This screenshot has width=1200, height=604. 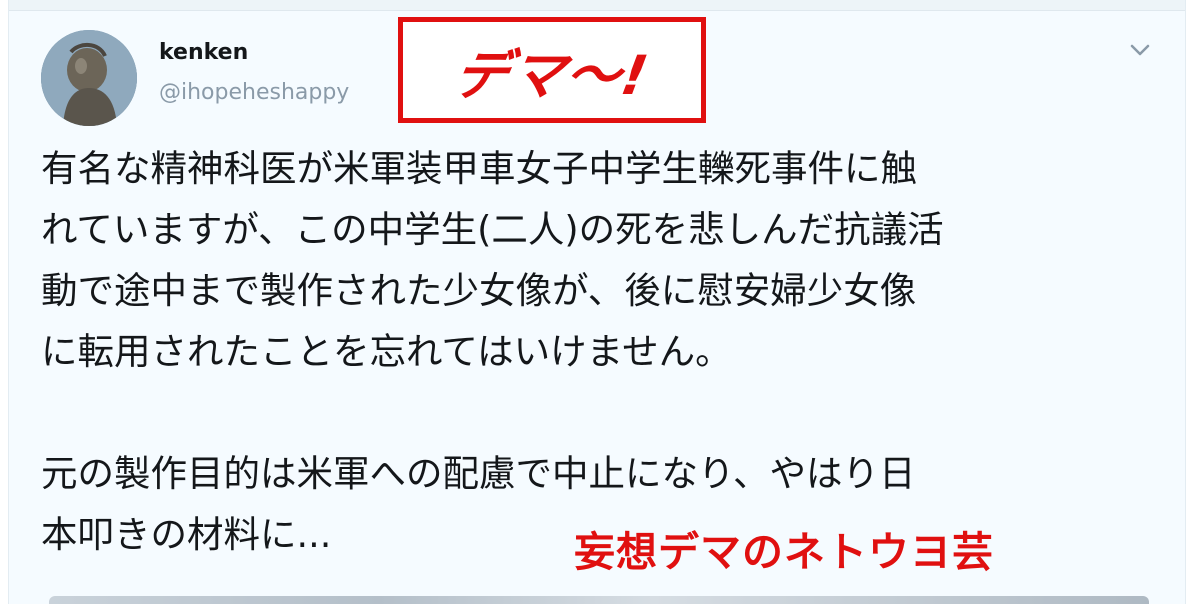 I want to click on media-preview, so click(x=599, y=600).